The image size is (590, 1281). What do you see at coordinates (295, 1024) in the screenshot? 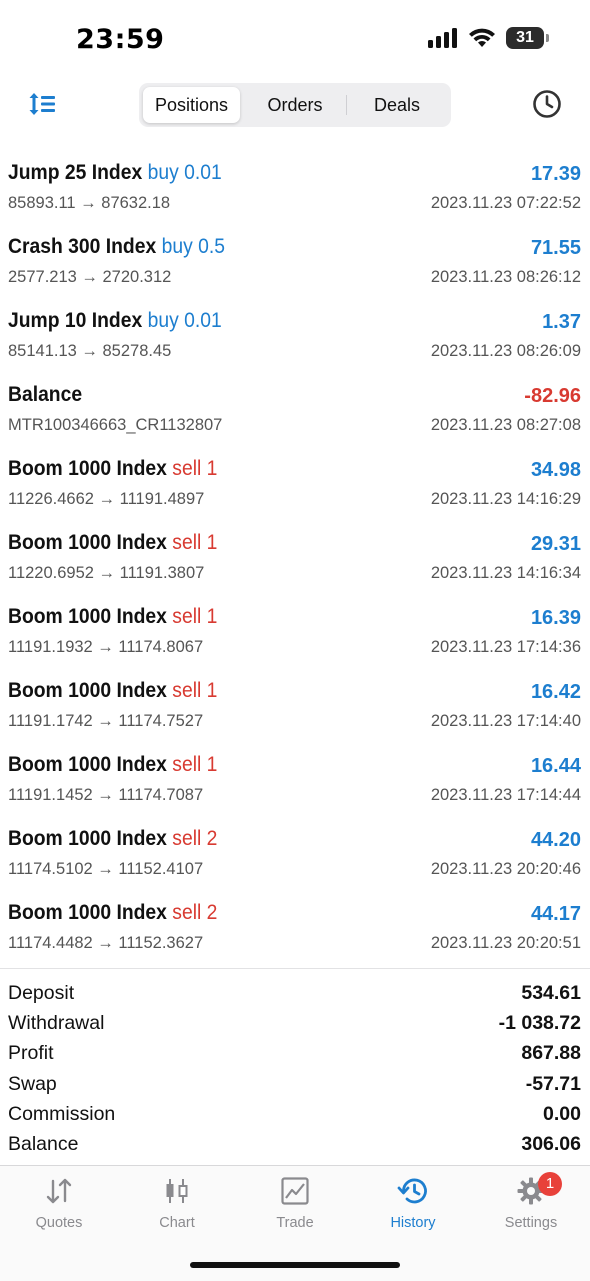
I see `summary-row: Withdrawal -1 038.72` at bounding box center [295, 1024].